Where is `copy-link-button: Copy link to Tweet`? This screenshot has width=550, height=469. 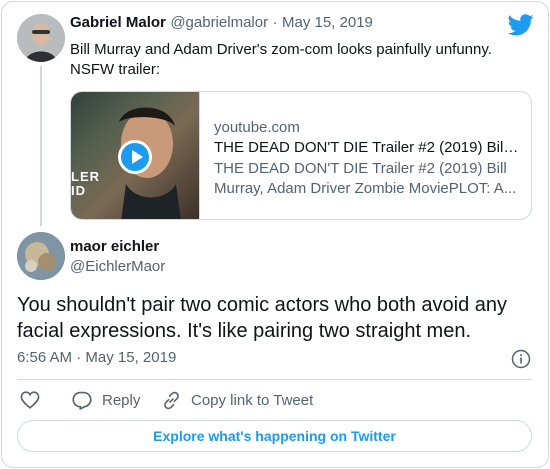
copy-link-button: Copy link to Tweet is located at coordinates (237, 400).